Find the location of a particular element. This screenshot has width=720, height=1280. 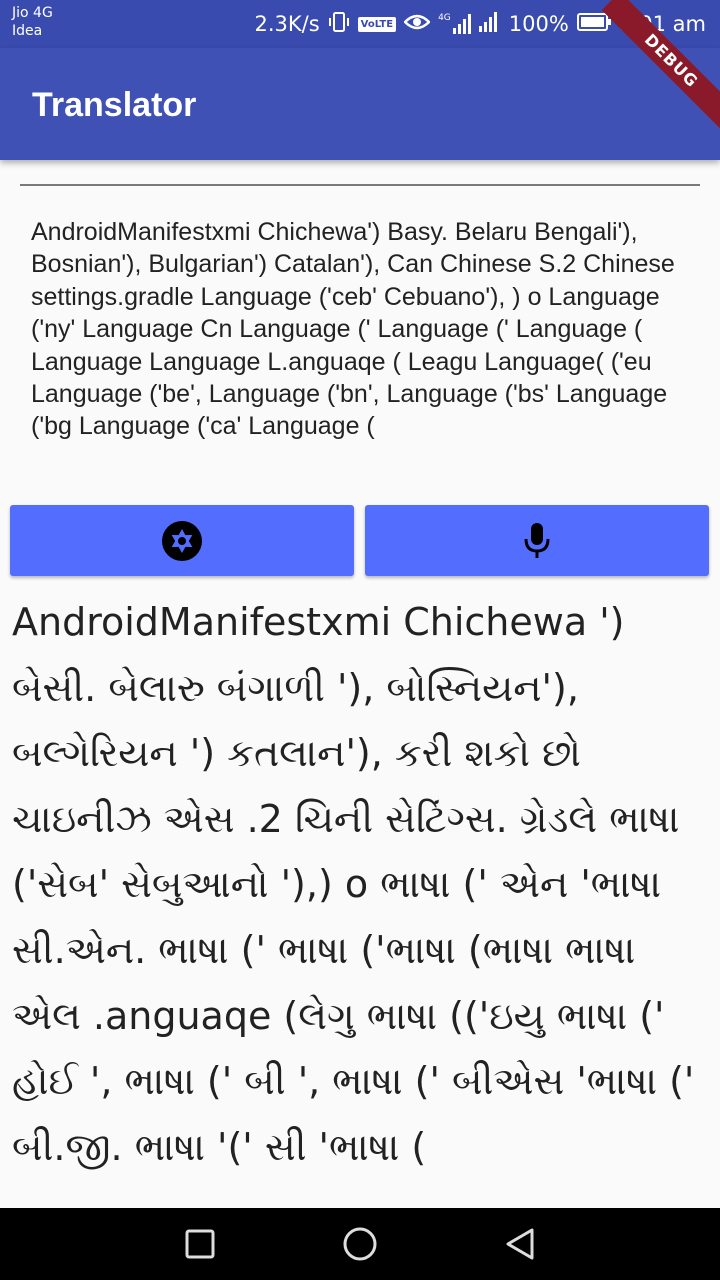

text-input-underline is located at coordinates (360, 185).